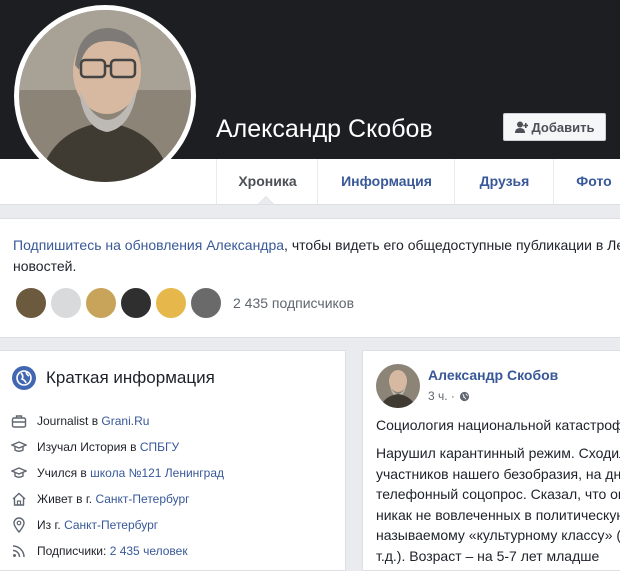 This screenshot has width=620, height=571. I want to click on intro-row-education: Изучал История в СПБГУ, so click(95, 447).